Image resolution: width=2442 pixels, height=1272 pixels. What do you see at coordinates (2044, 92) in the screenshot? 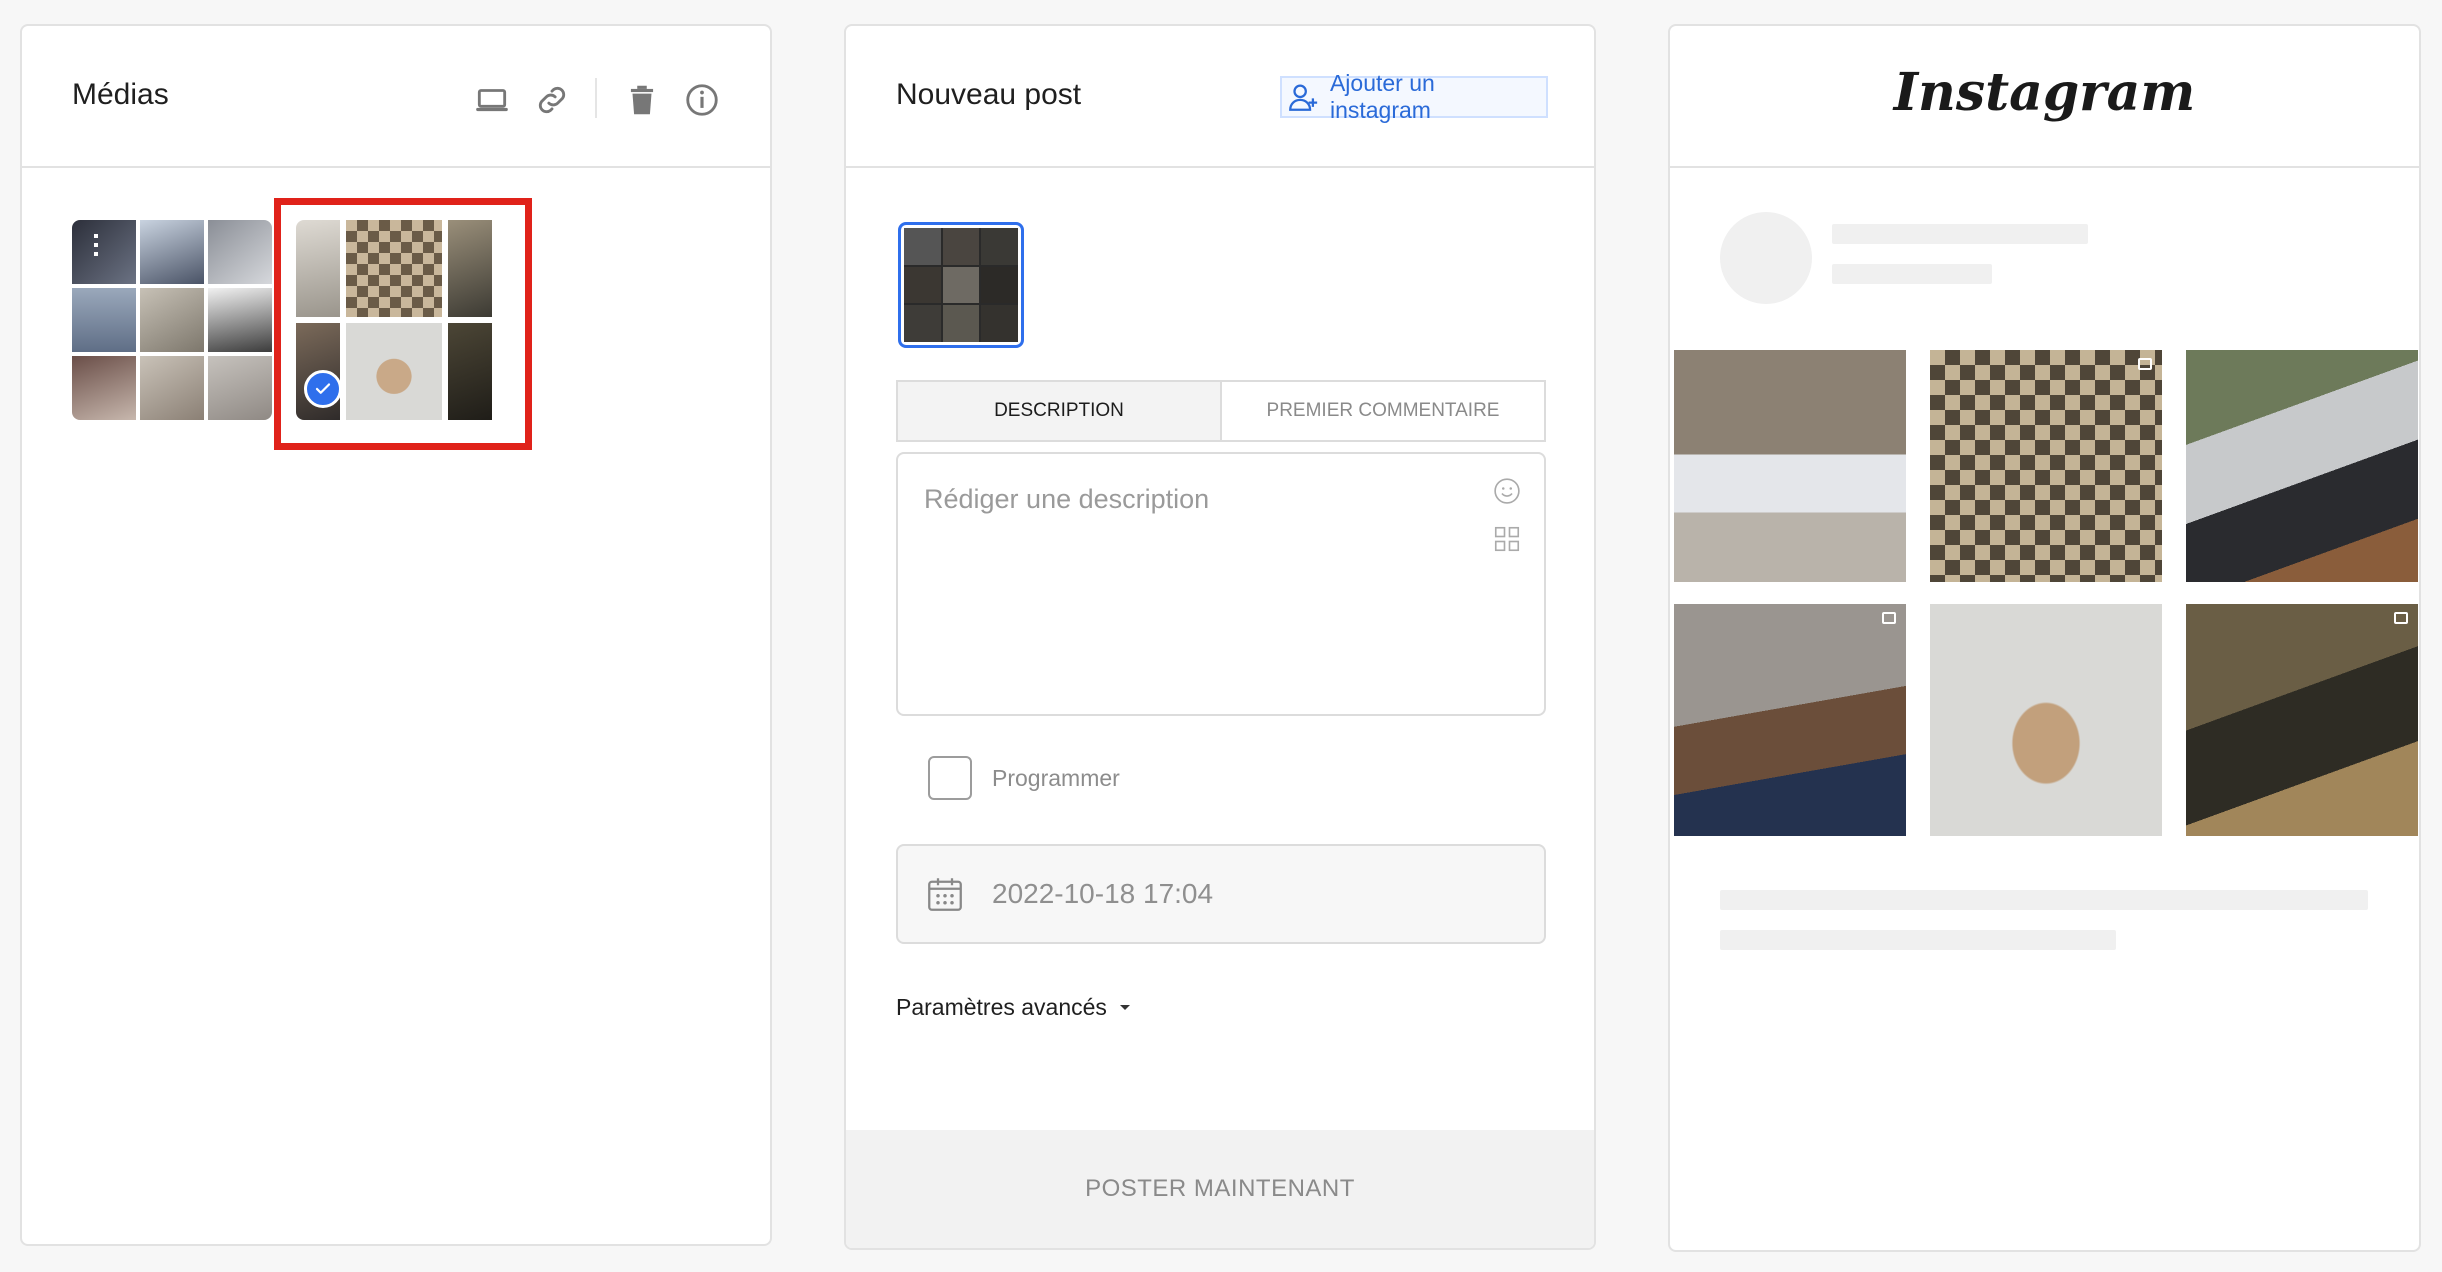
I see `instagram-logo: Instagram` at bounding box center [2044, 92].